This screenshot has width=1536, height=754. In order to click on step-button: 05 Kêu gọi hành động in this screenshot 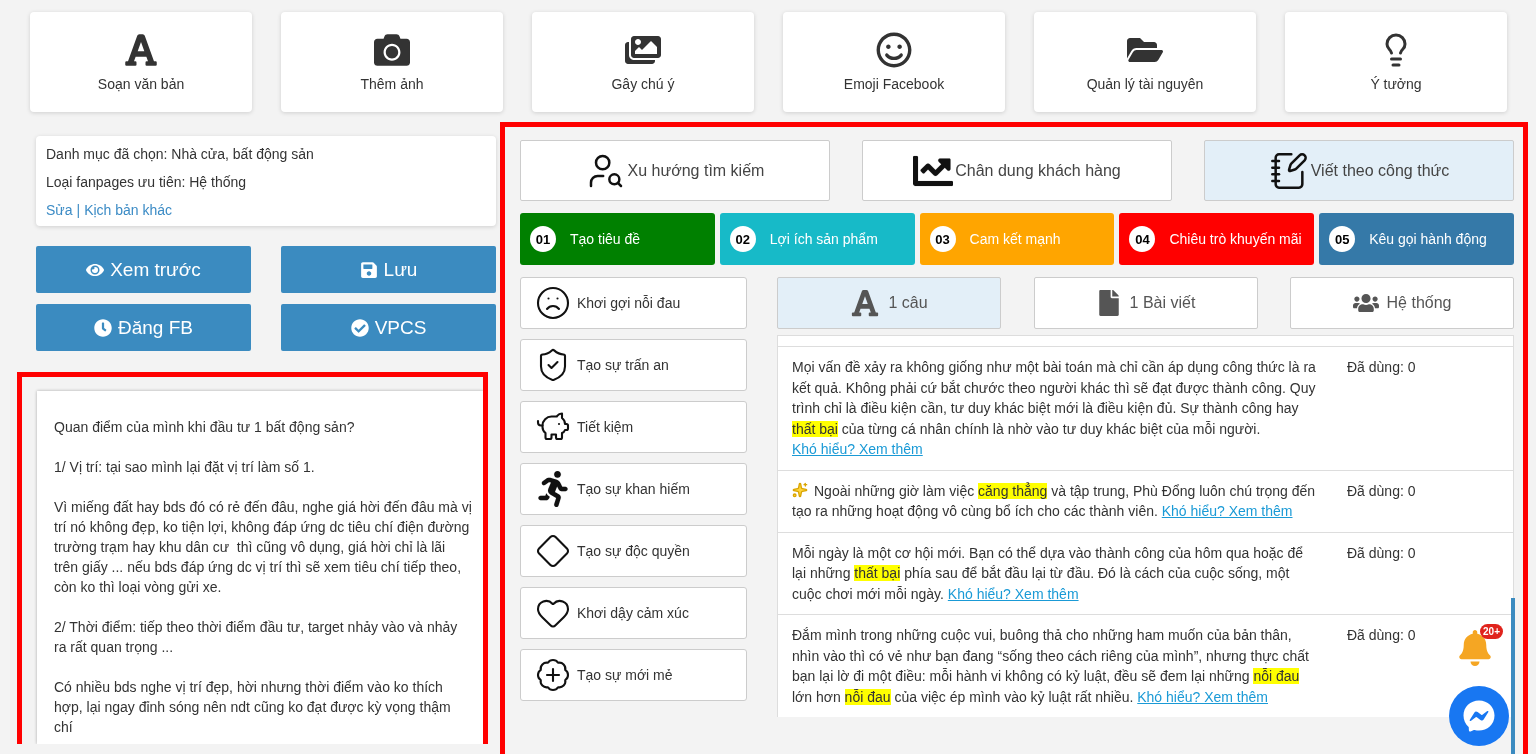, I will do `click(1416, 239)`.